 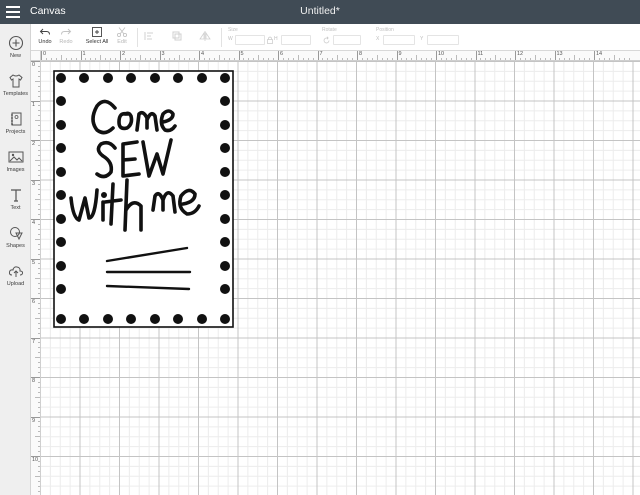 I want to click on ruler-top-number: 4, so click(x=203, y=54).